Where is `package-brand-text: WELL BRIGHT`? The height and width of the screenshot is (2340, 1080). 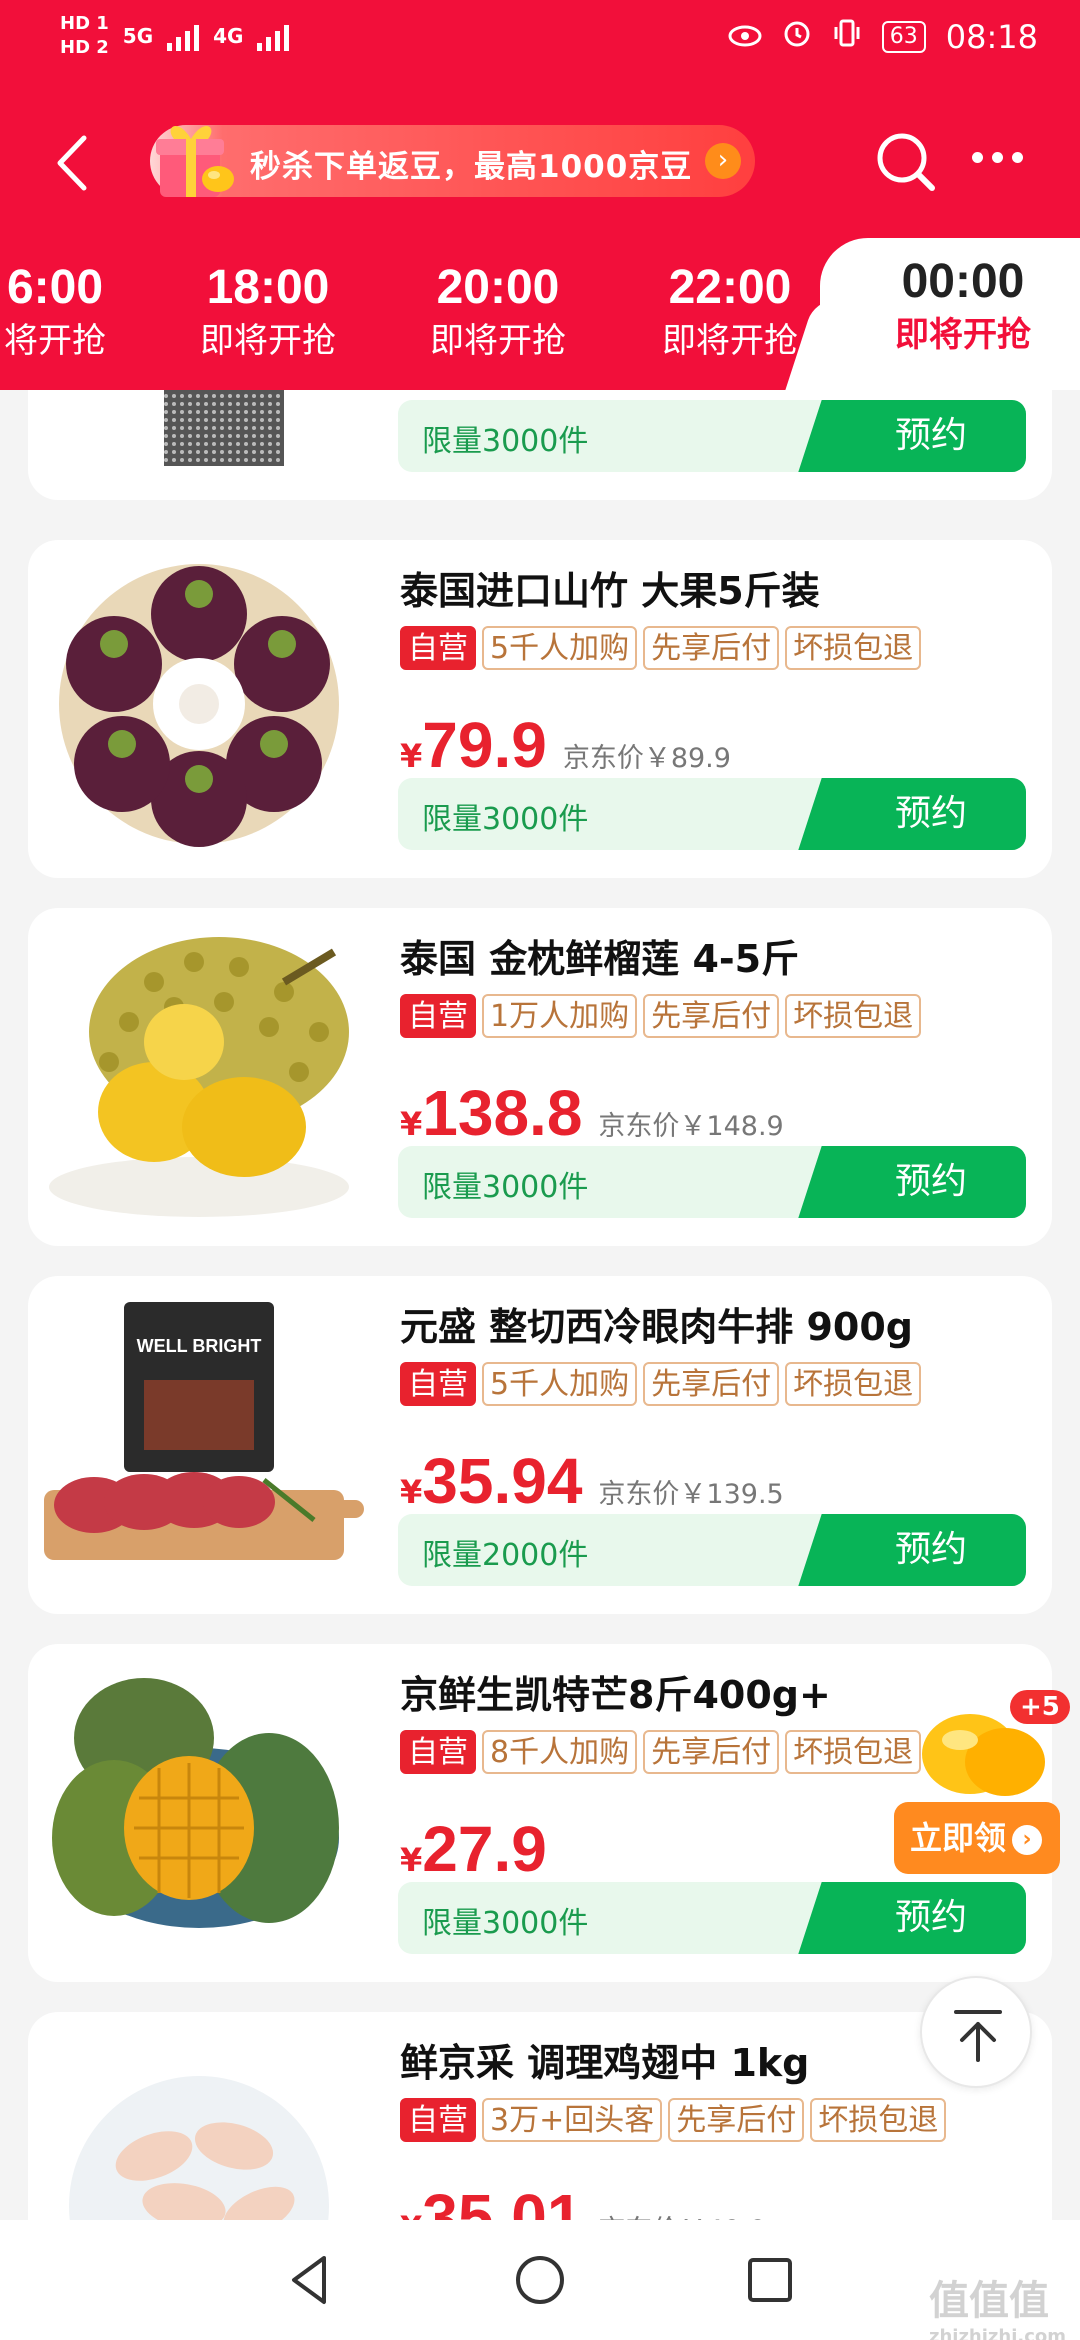 package-brand-text: WELL BRIGHT is located at coordinates (199, 1346).